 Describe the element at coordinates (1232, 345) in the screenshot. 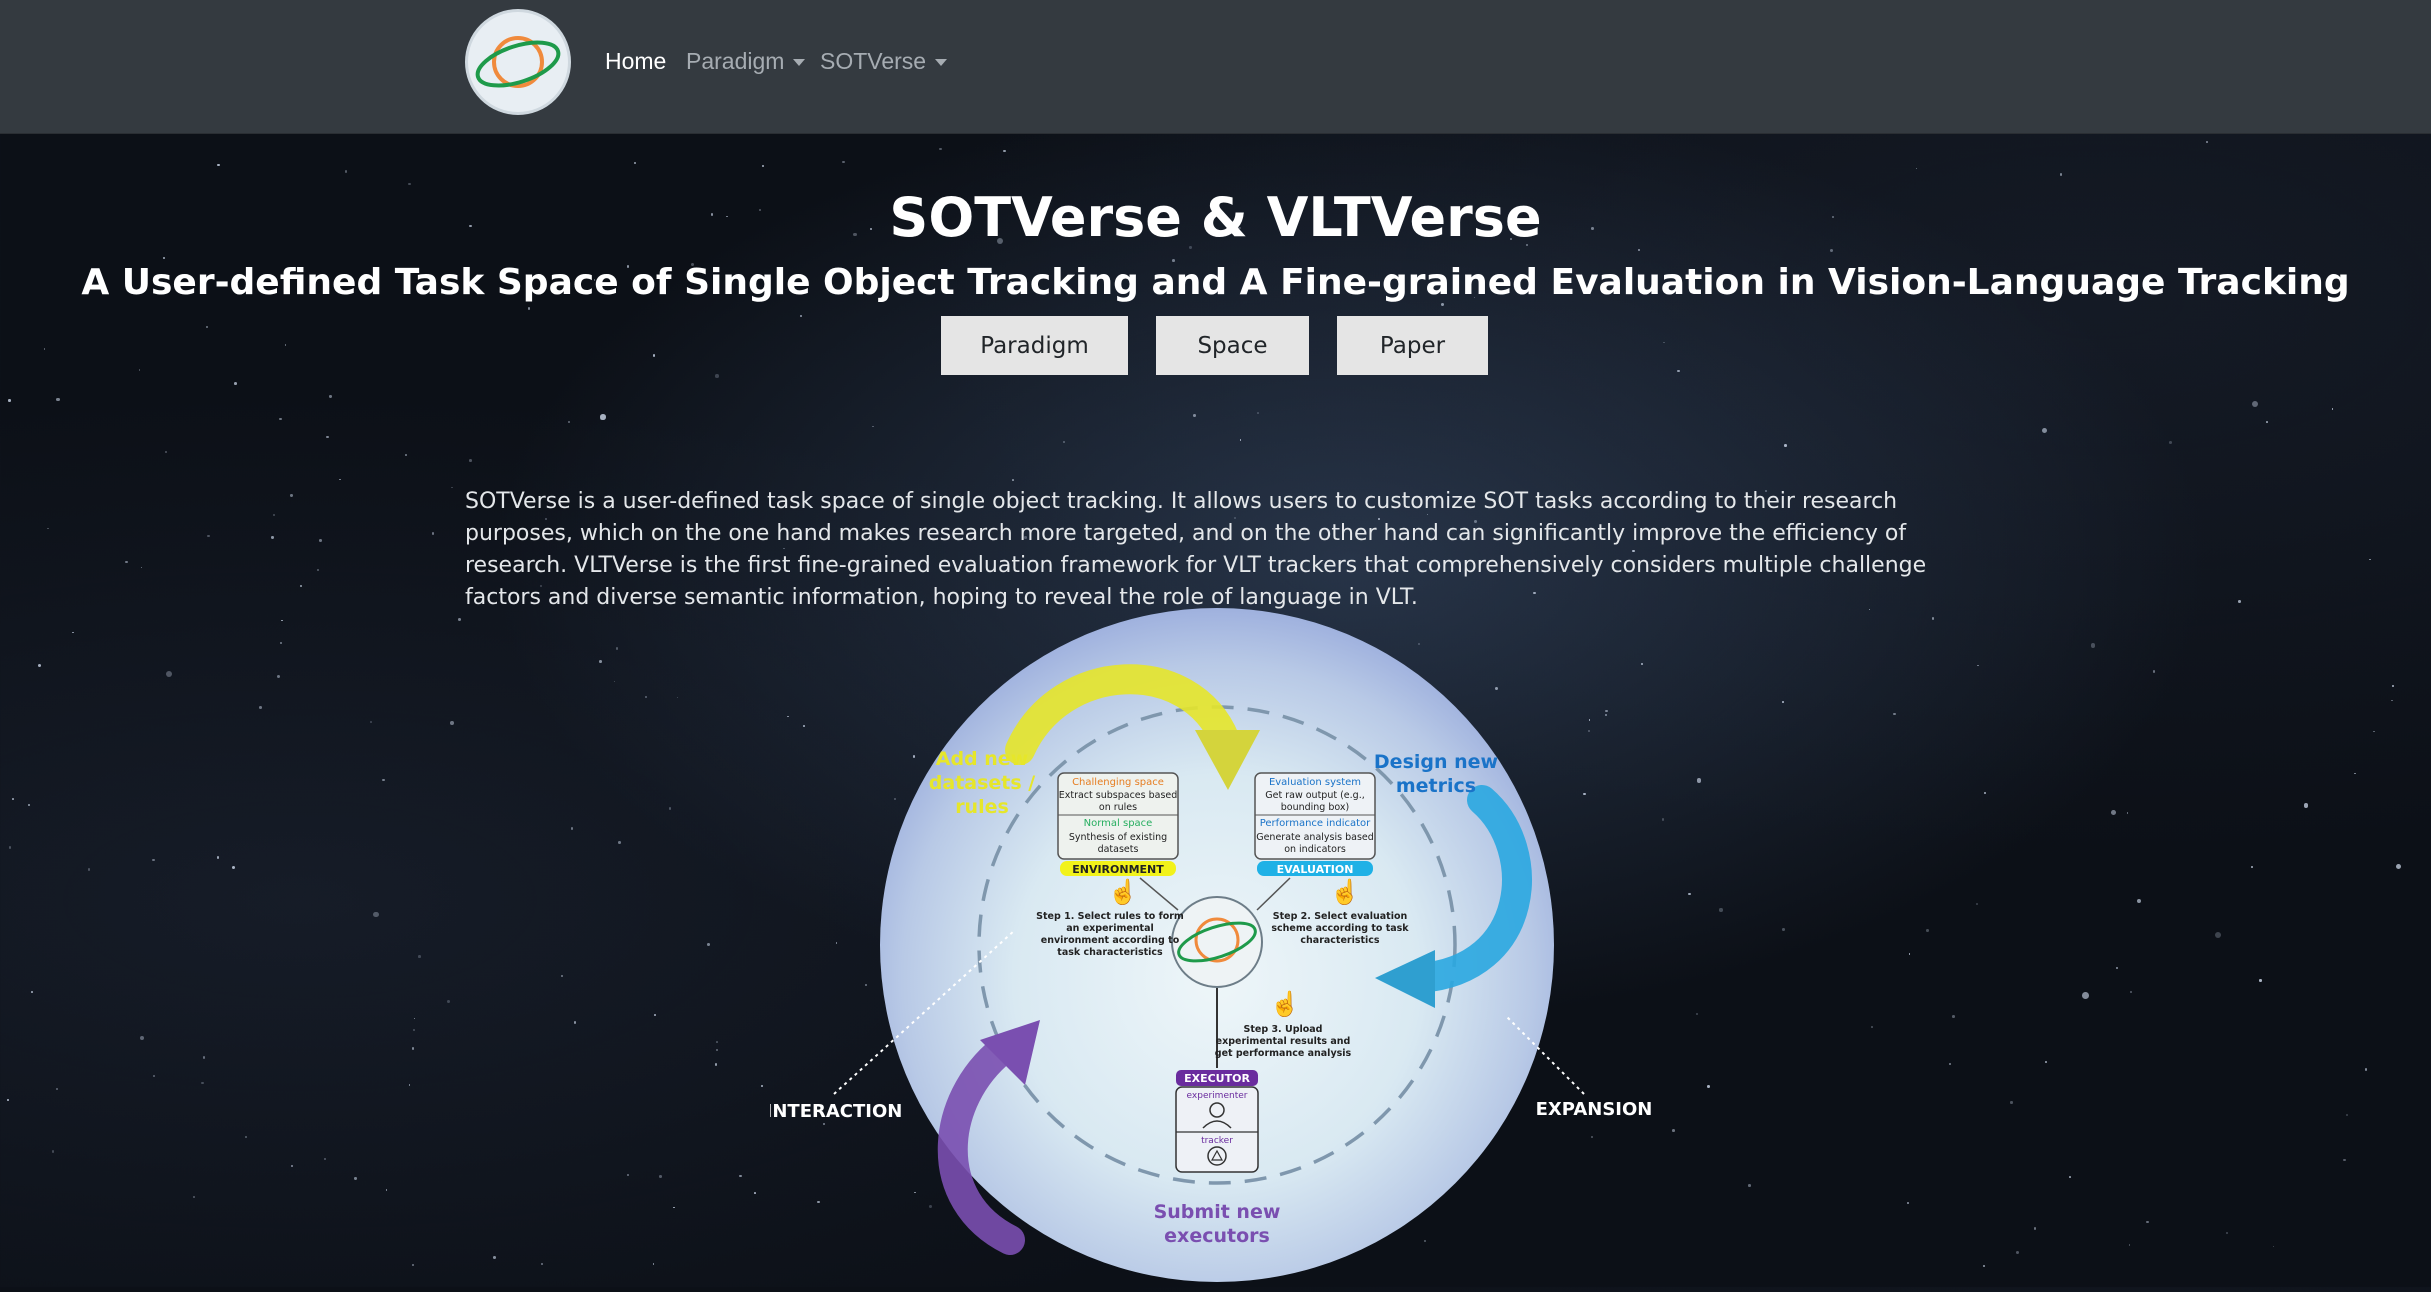

I see `space-button: Space` at that location.